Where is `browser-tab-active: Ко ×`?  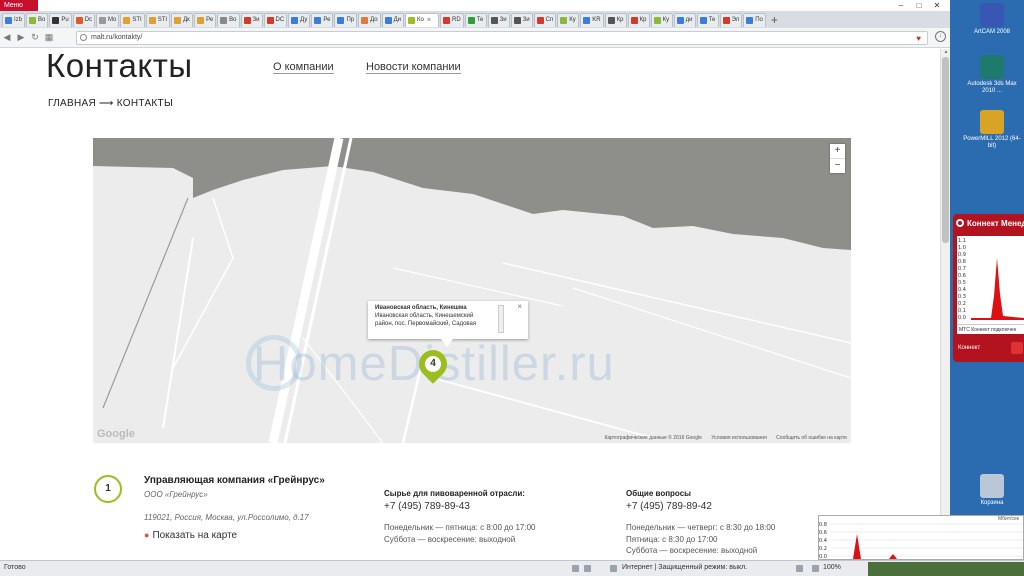
browser-tab-active: Ко × is located at coordinates (422, 19).